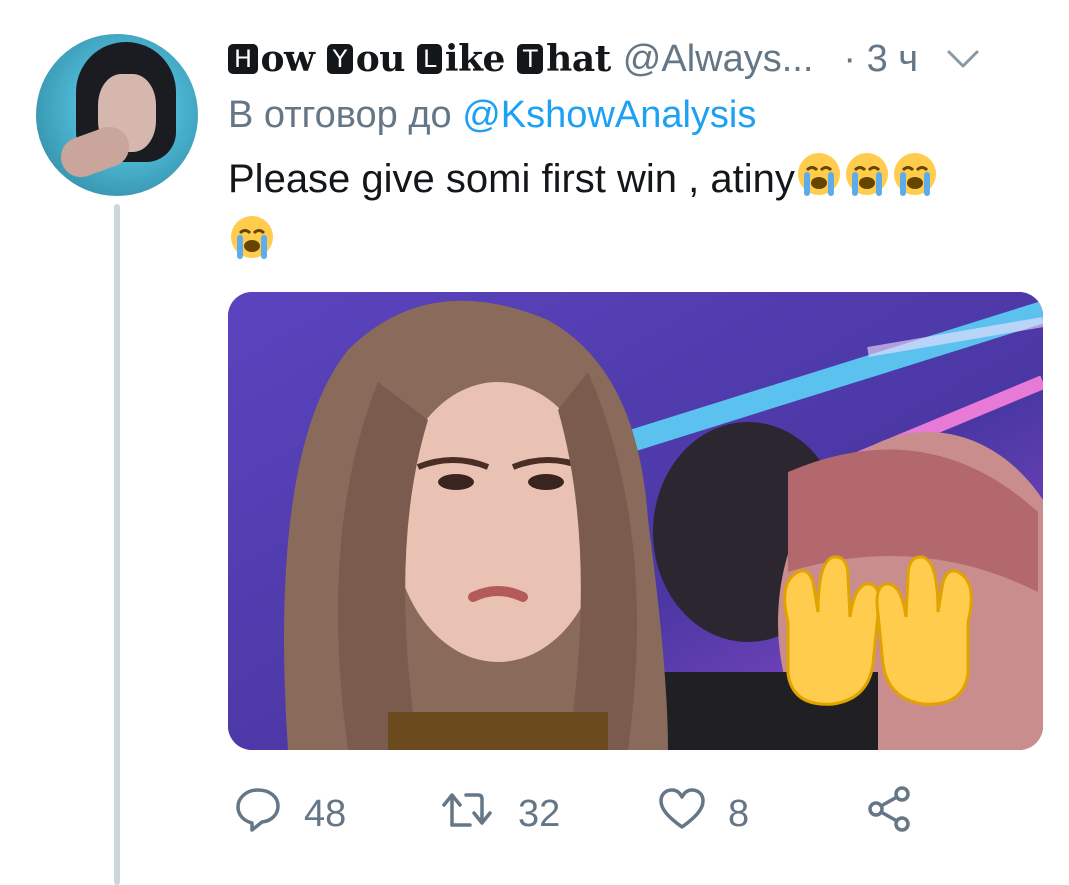 The width and height of the screenshot is (1069, 885). I want to click on retweet-button: 32, so click(500, 814).